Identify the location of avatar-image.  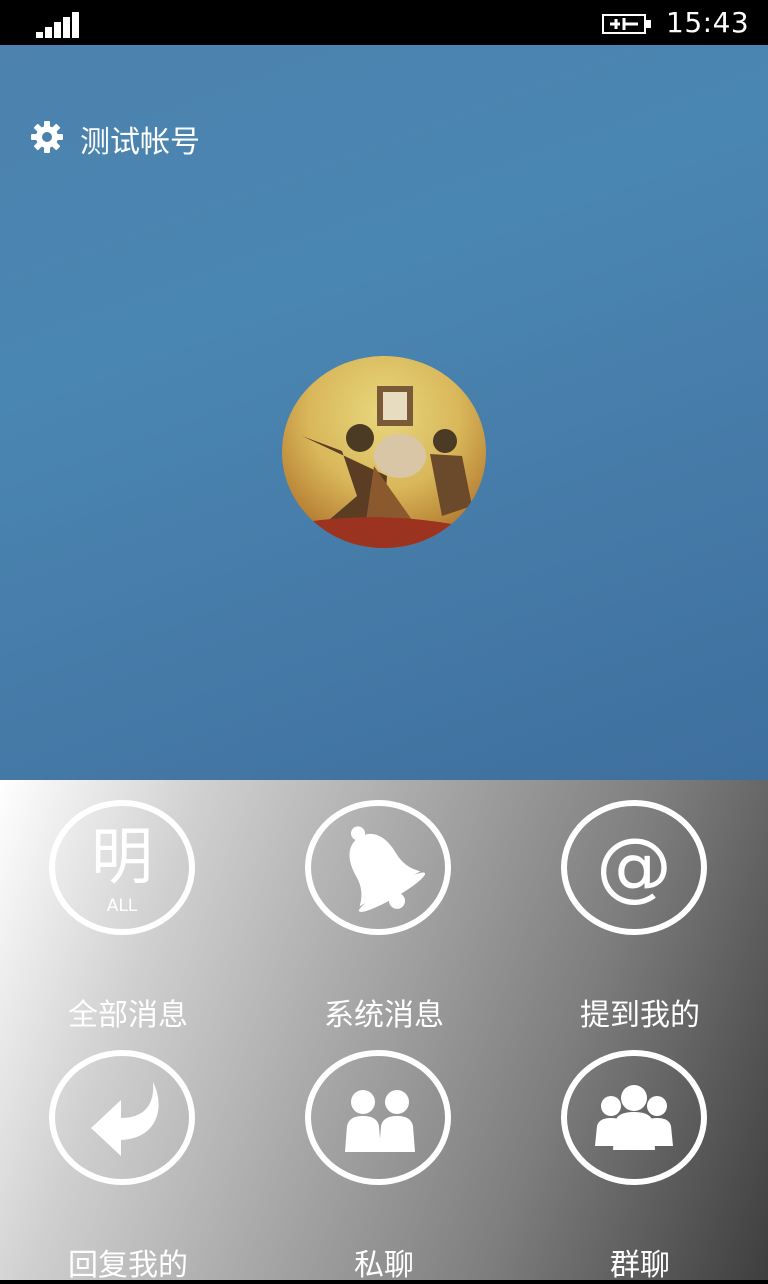
(384, 467).